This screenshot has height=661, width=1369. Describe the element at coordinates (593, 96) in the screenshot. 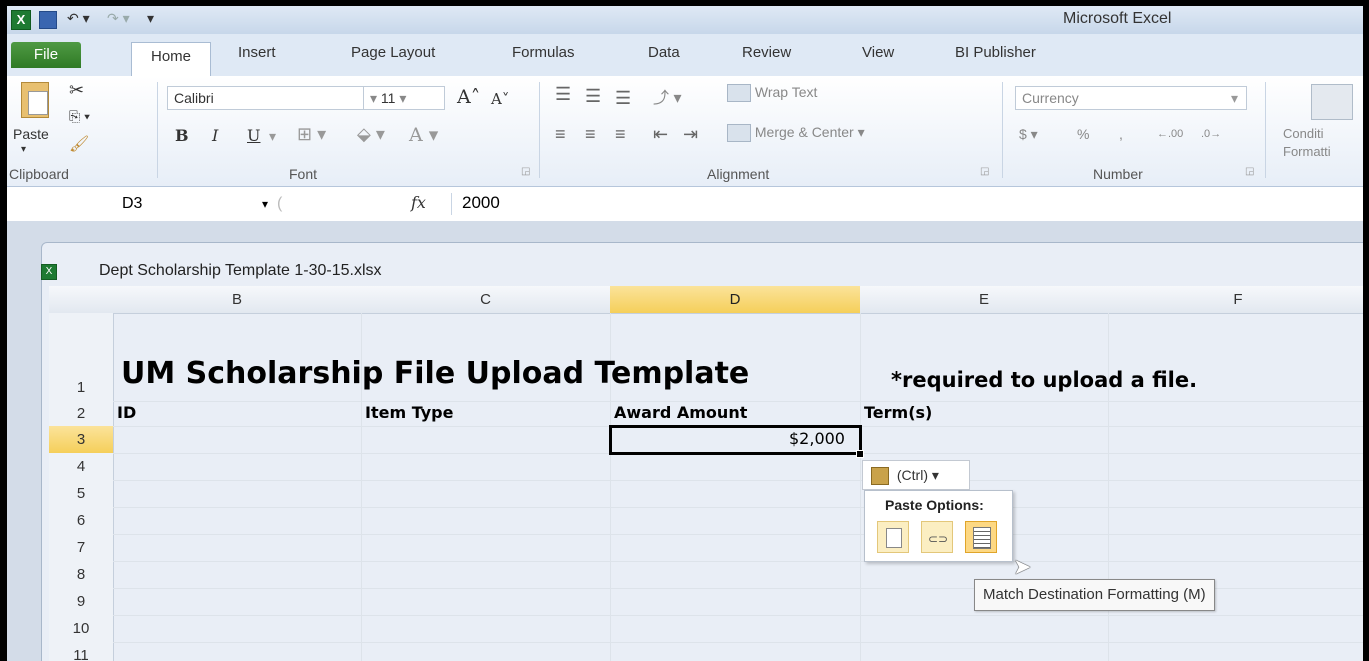

I see `align-middle-icon: ☰` at that location.